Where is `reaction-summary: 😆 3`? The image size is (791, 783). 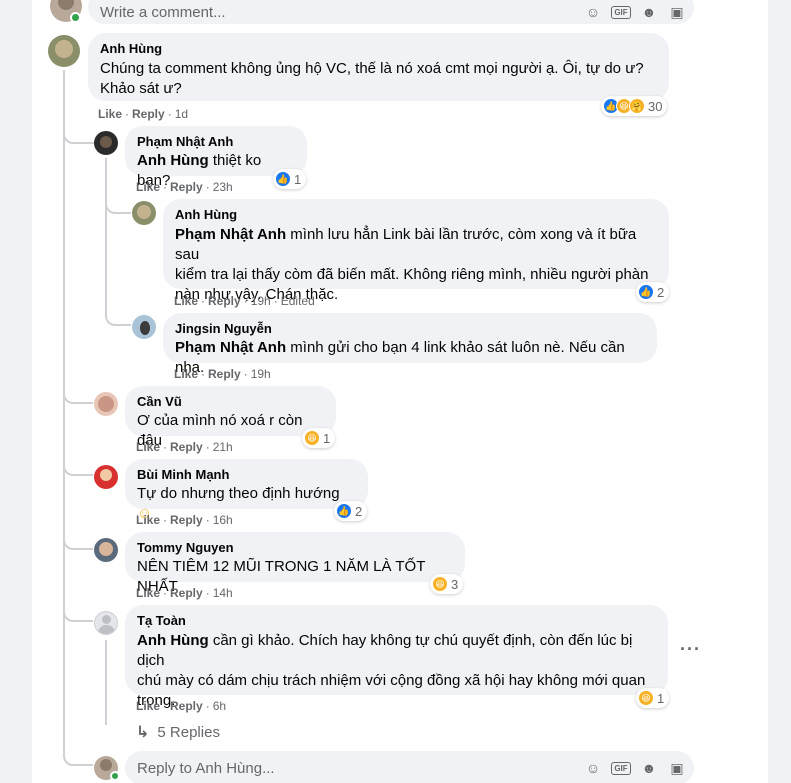 reaction-summary: 😆 3 is located at coordinates (446, 584).